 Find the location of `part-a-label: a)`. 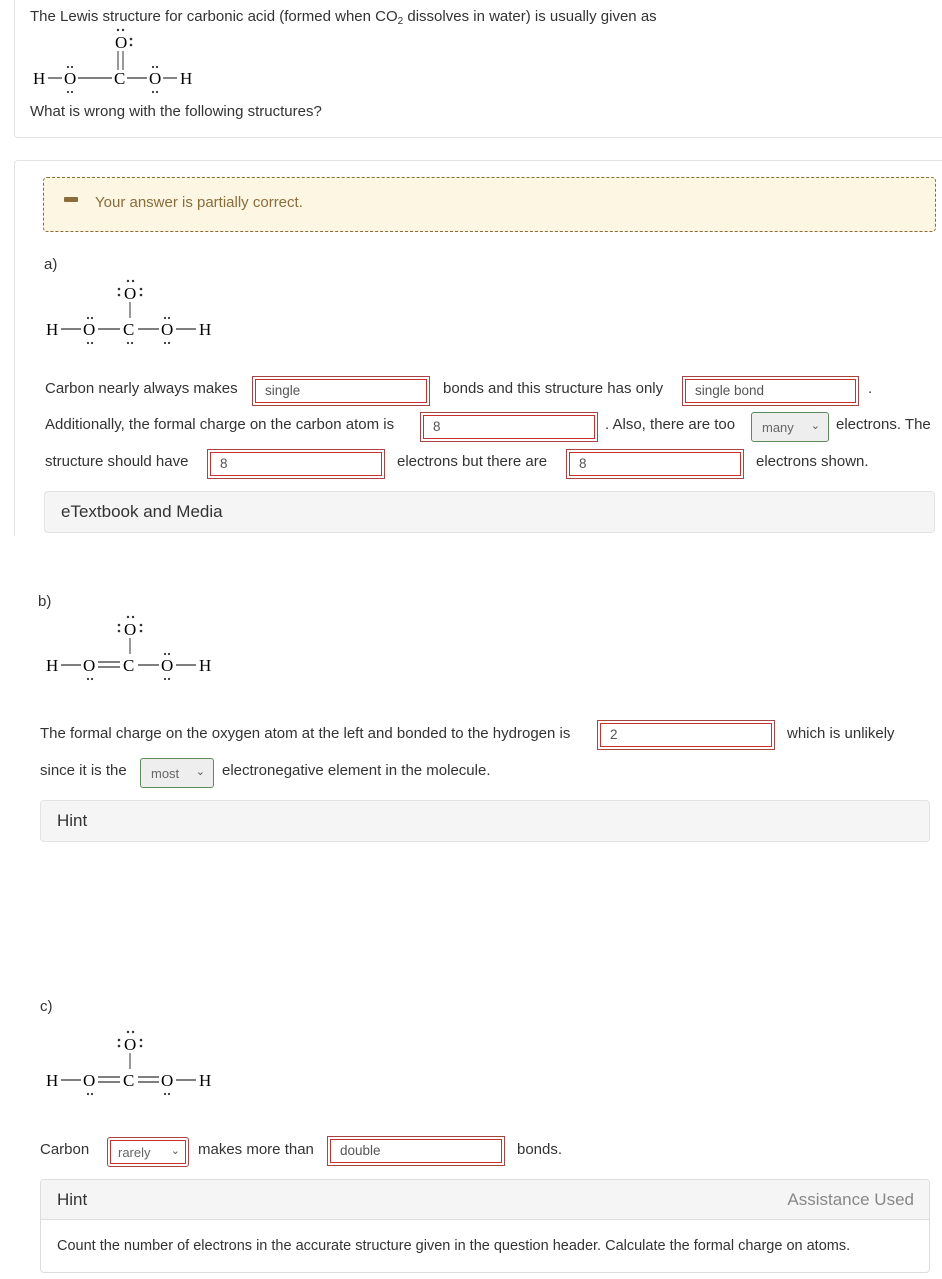

part-a-label: a) is located at coordinates (51, 264).